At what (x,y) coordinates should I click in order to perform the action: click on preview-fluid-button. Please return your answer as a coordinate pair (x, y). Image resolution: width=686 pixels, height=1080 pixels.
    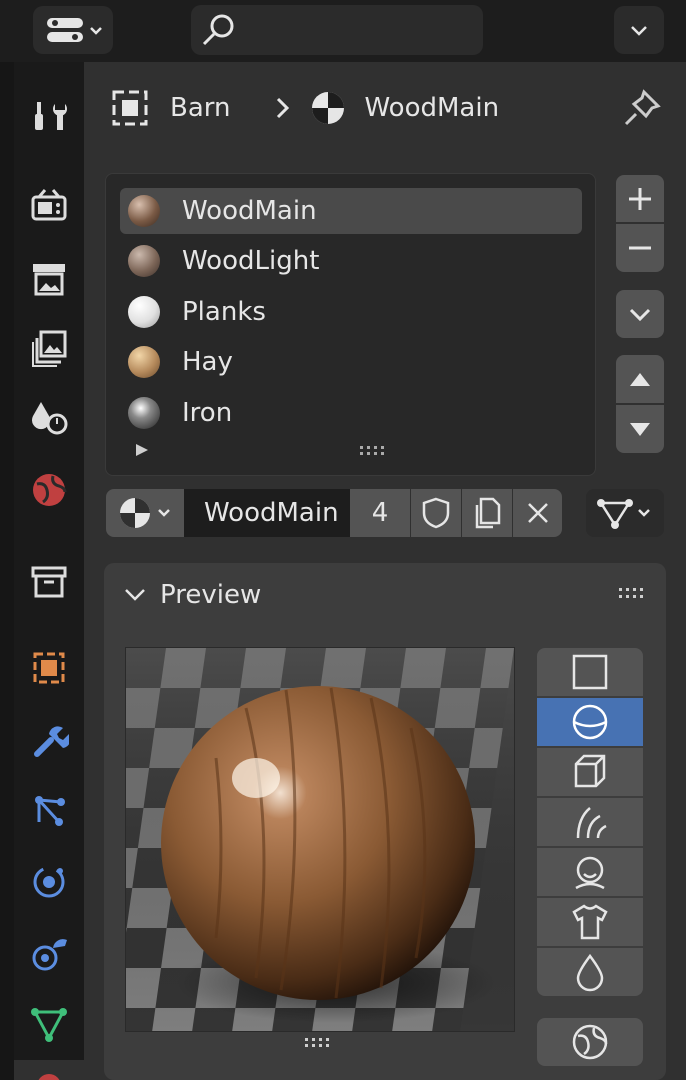
    Looking at the image, I should click on (590, 972).